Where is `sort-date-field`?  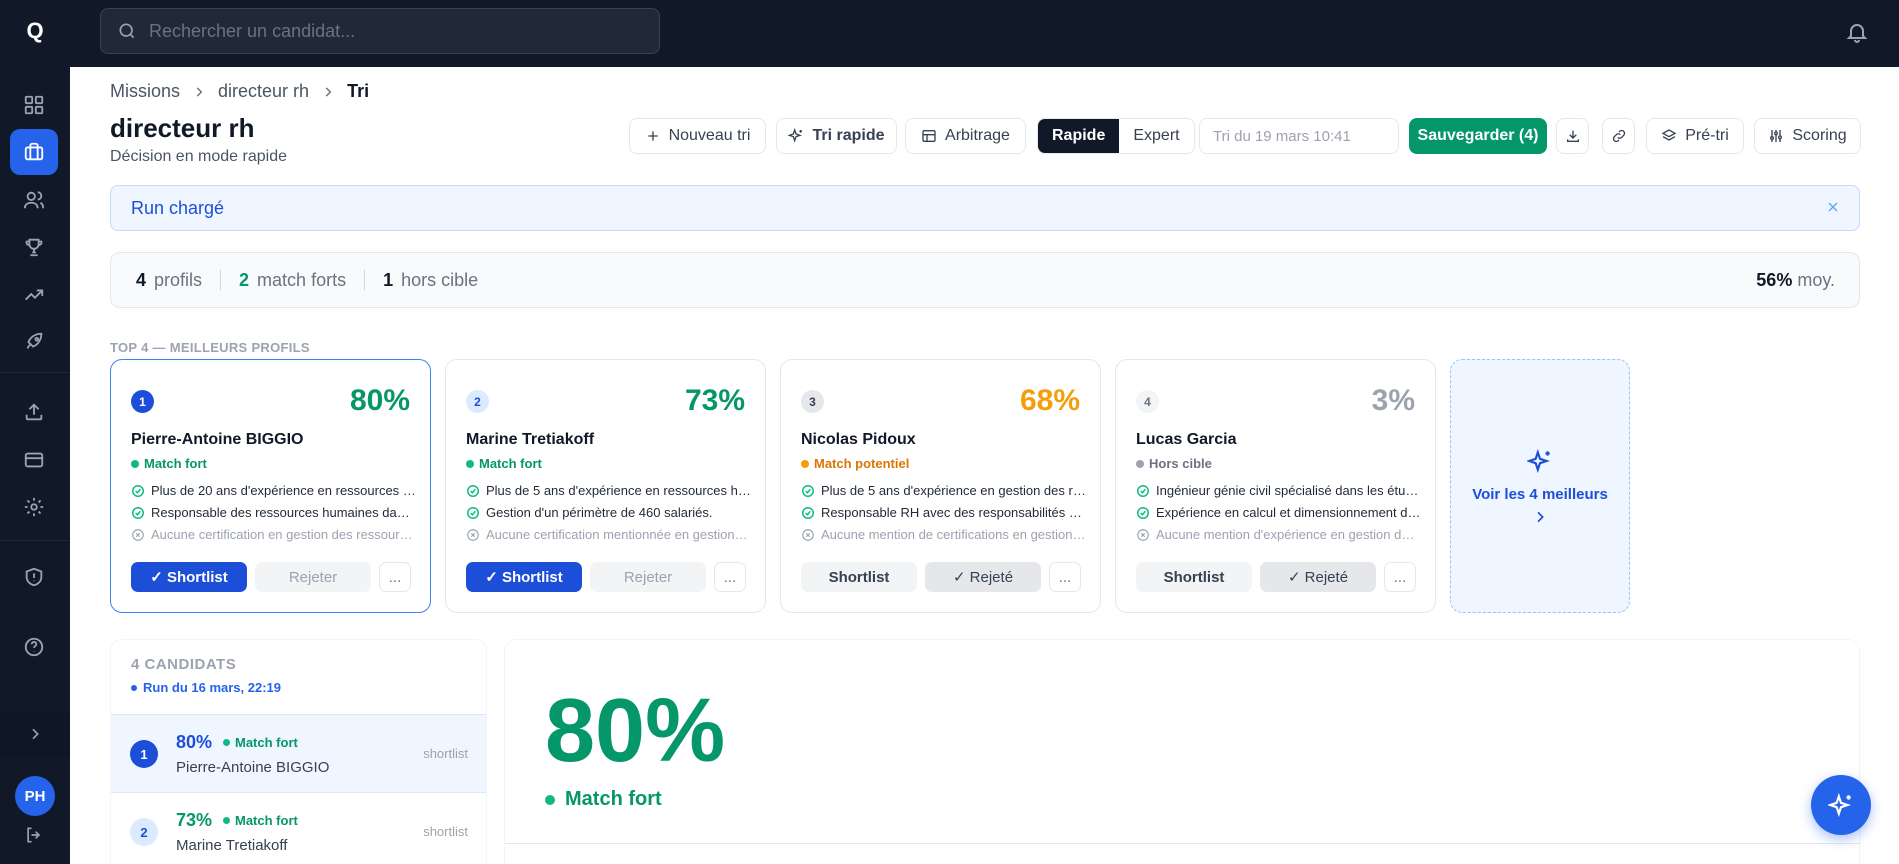
sort-date-field is located at coordinates (1299, 136).